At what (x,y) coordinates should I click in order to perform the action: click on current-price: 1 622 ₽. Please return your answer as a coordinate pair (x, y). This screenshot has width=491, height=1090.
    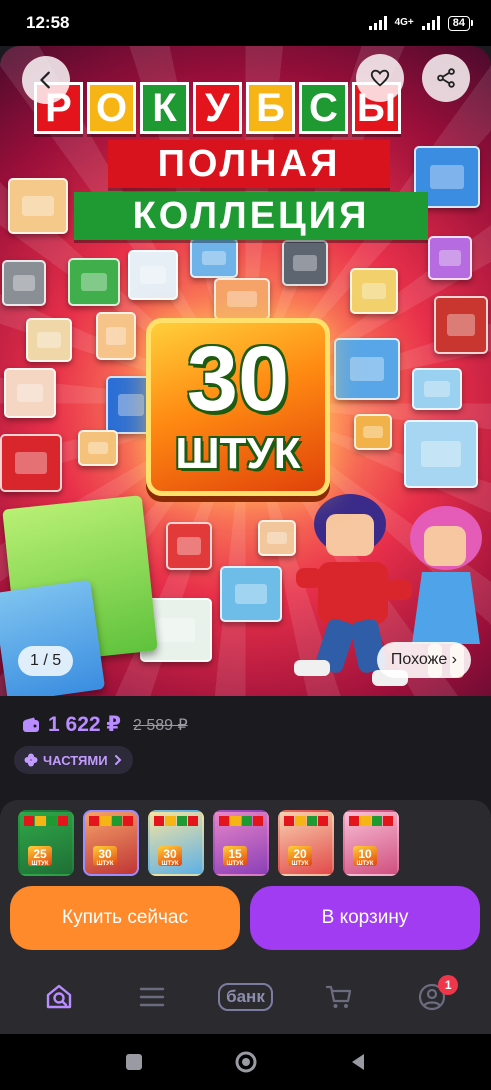
    Looking at the image, I should click on (84, 724).